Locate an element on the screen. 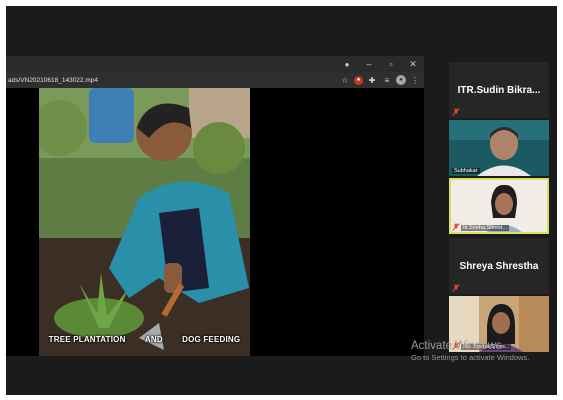 This screenshot has height=400, width=563. media-queue-icon: ≡ is located at coordinates (387, 80).